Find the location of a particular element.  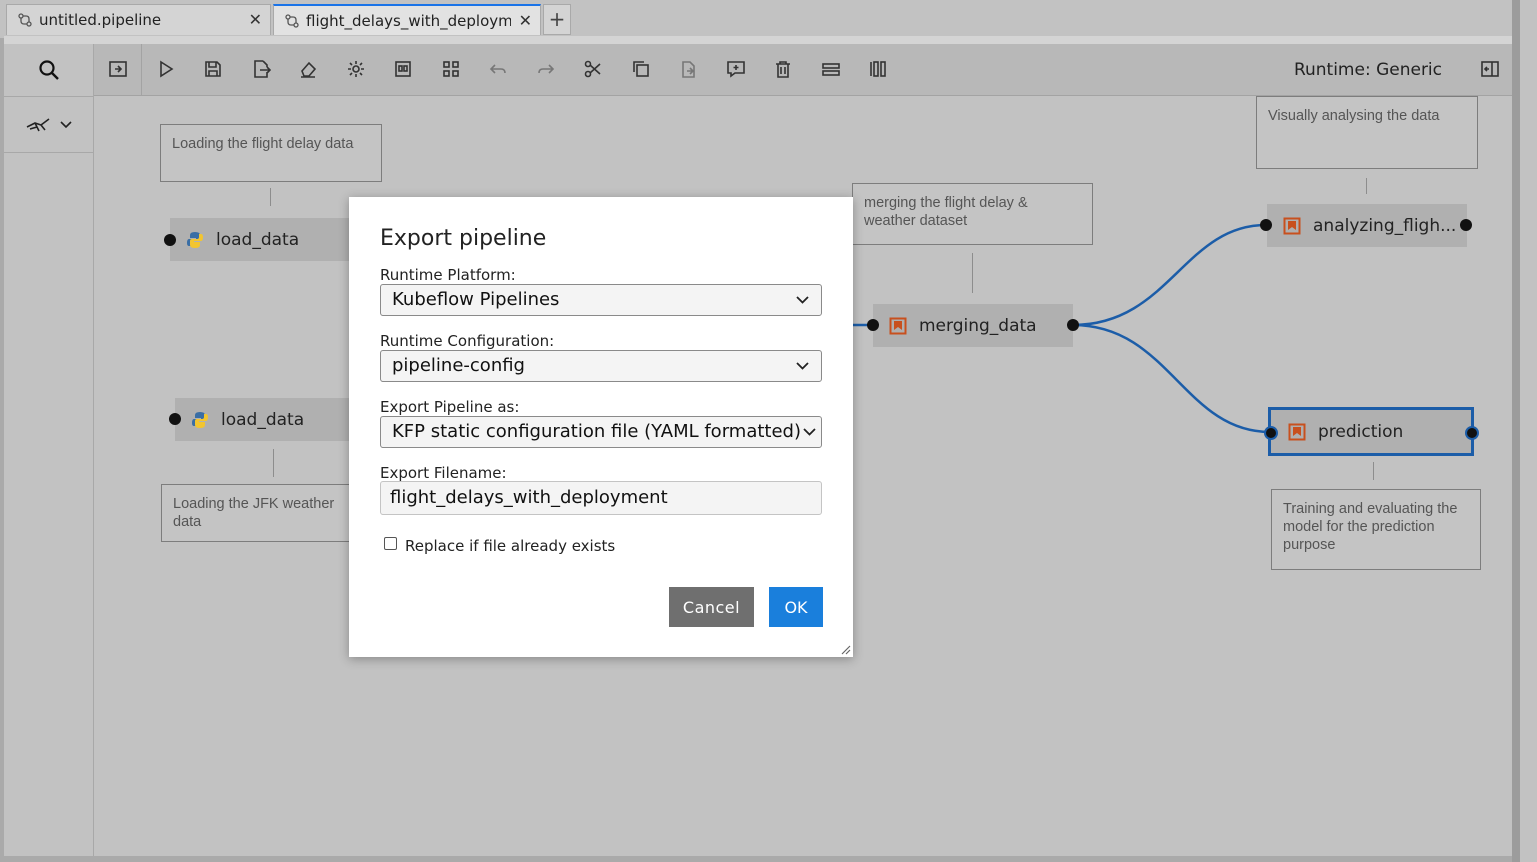

replace-label: Replace if file already exists is located at coordinates (510, 546).